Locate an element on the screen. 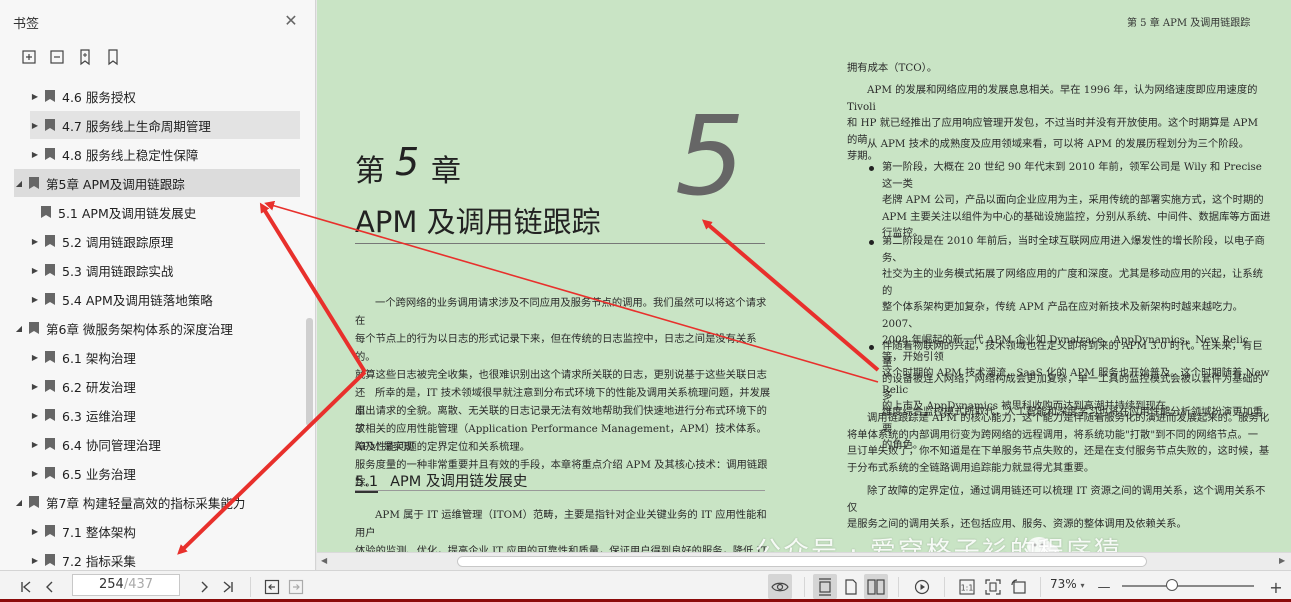  bookmark-item: ▶ 5.2 调用链跟踪原理 is located at coordinates (165, 241).